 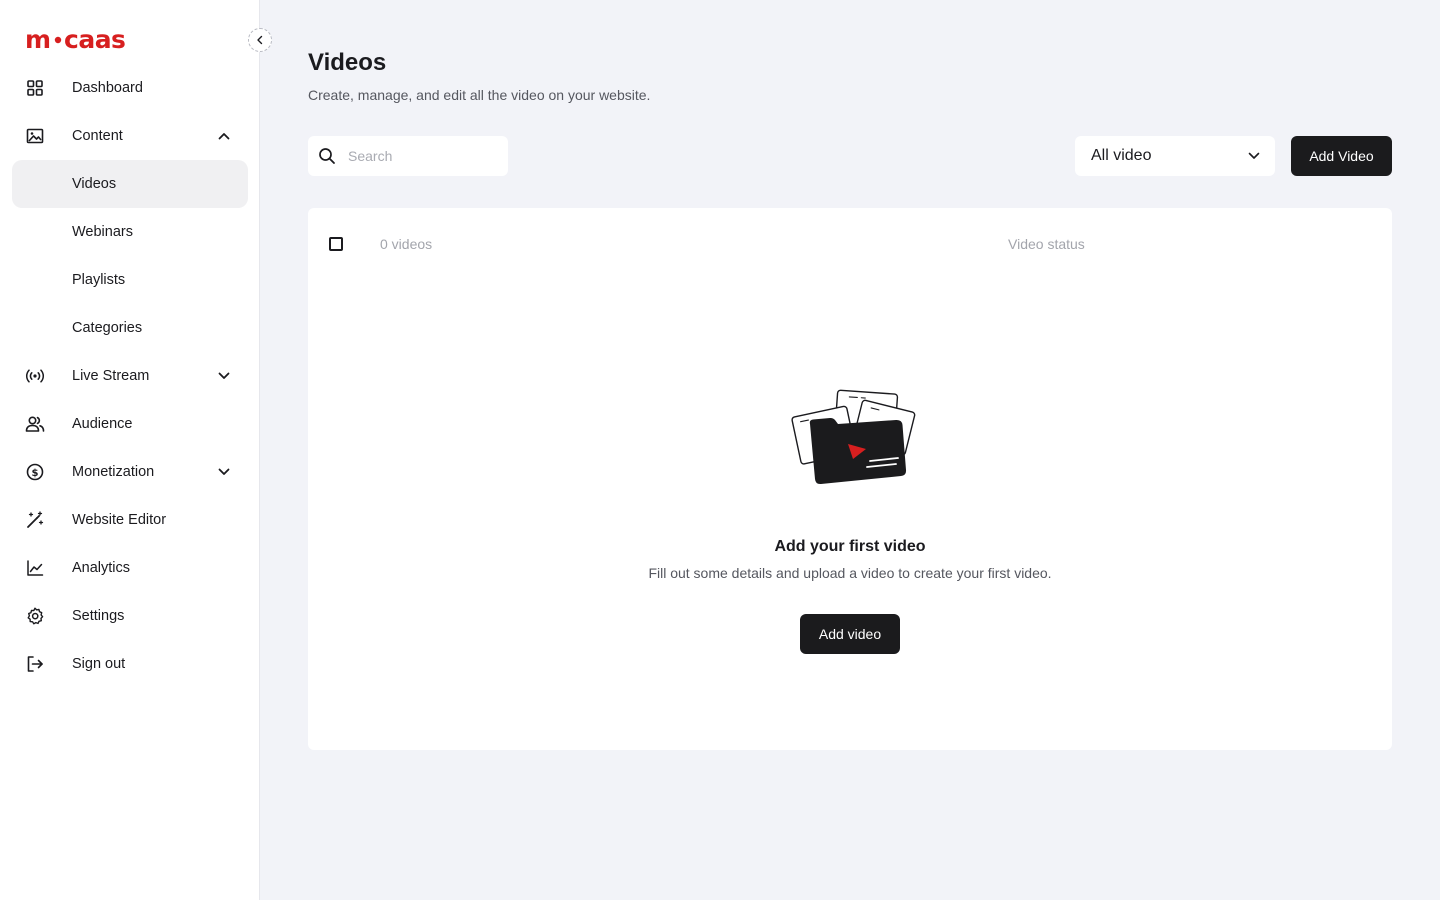 I want to click on add-video-button: Add Video, so click(x=1341, y=156).